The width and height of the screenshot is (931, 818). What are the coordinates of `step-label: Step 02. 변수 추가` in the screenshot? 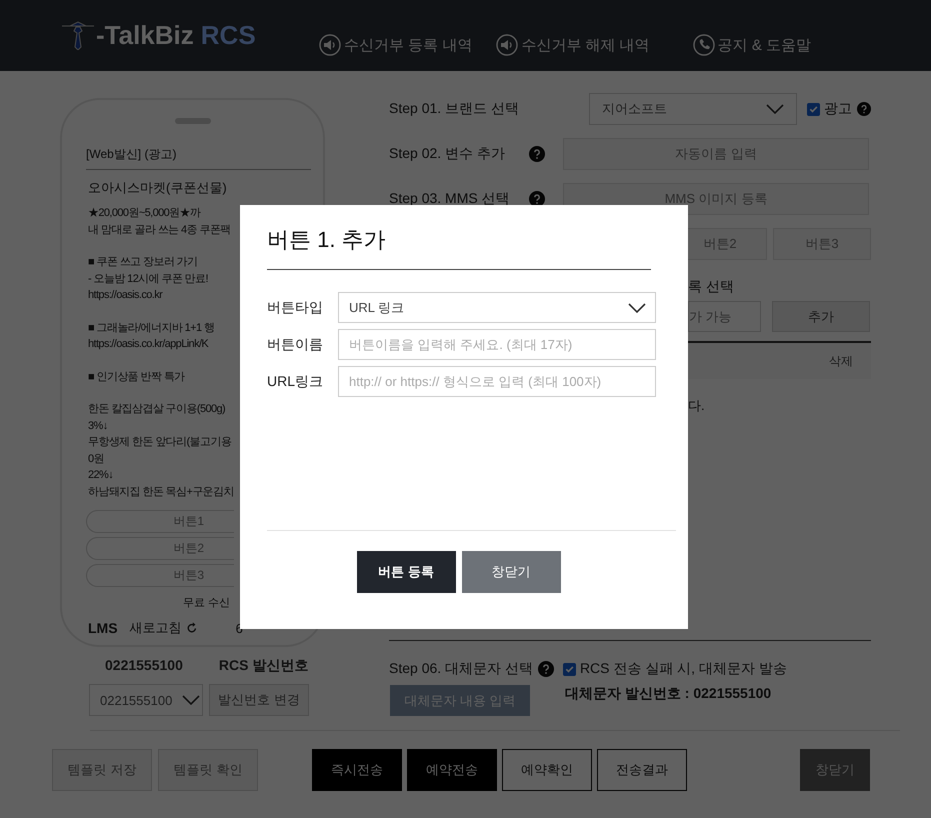 It's located at (447, 154).